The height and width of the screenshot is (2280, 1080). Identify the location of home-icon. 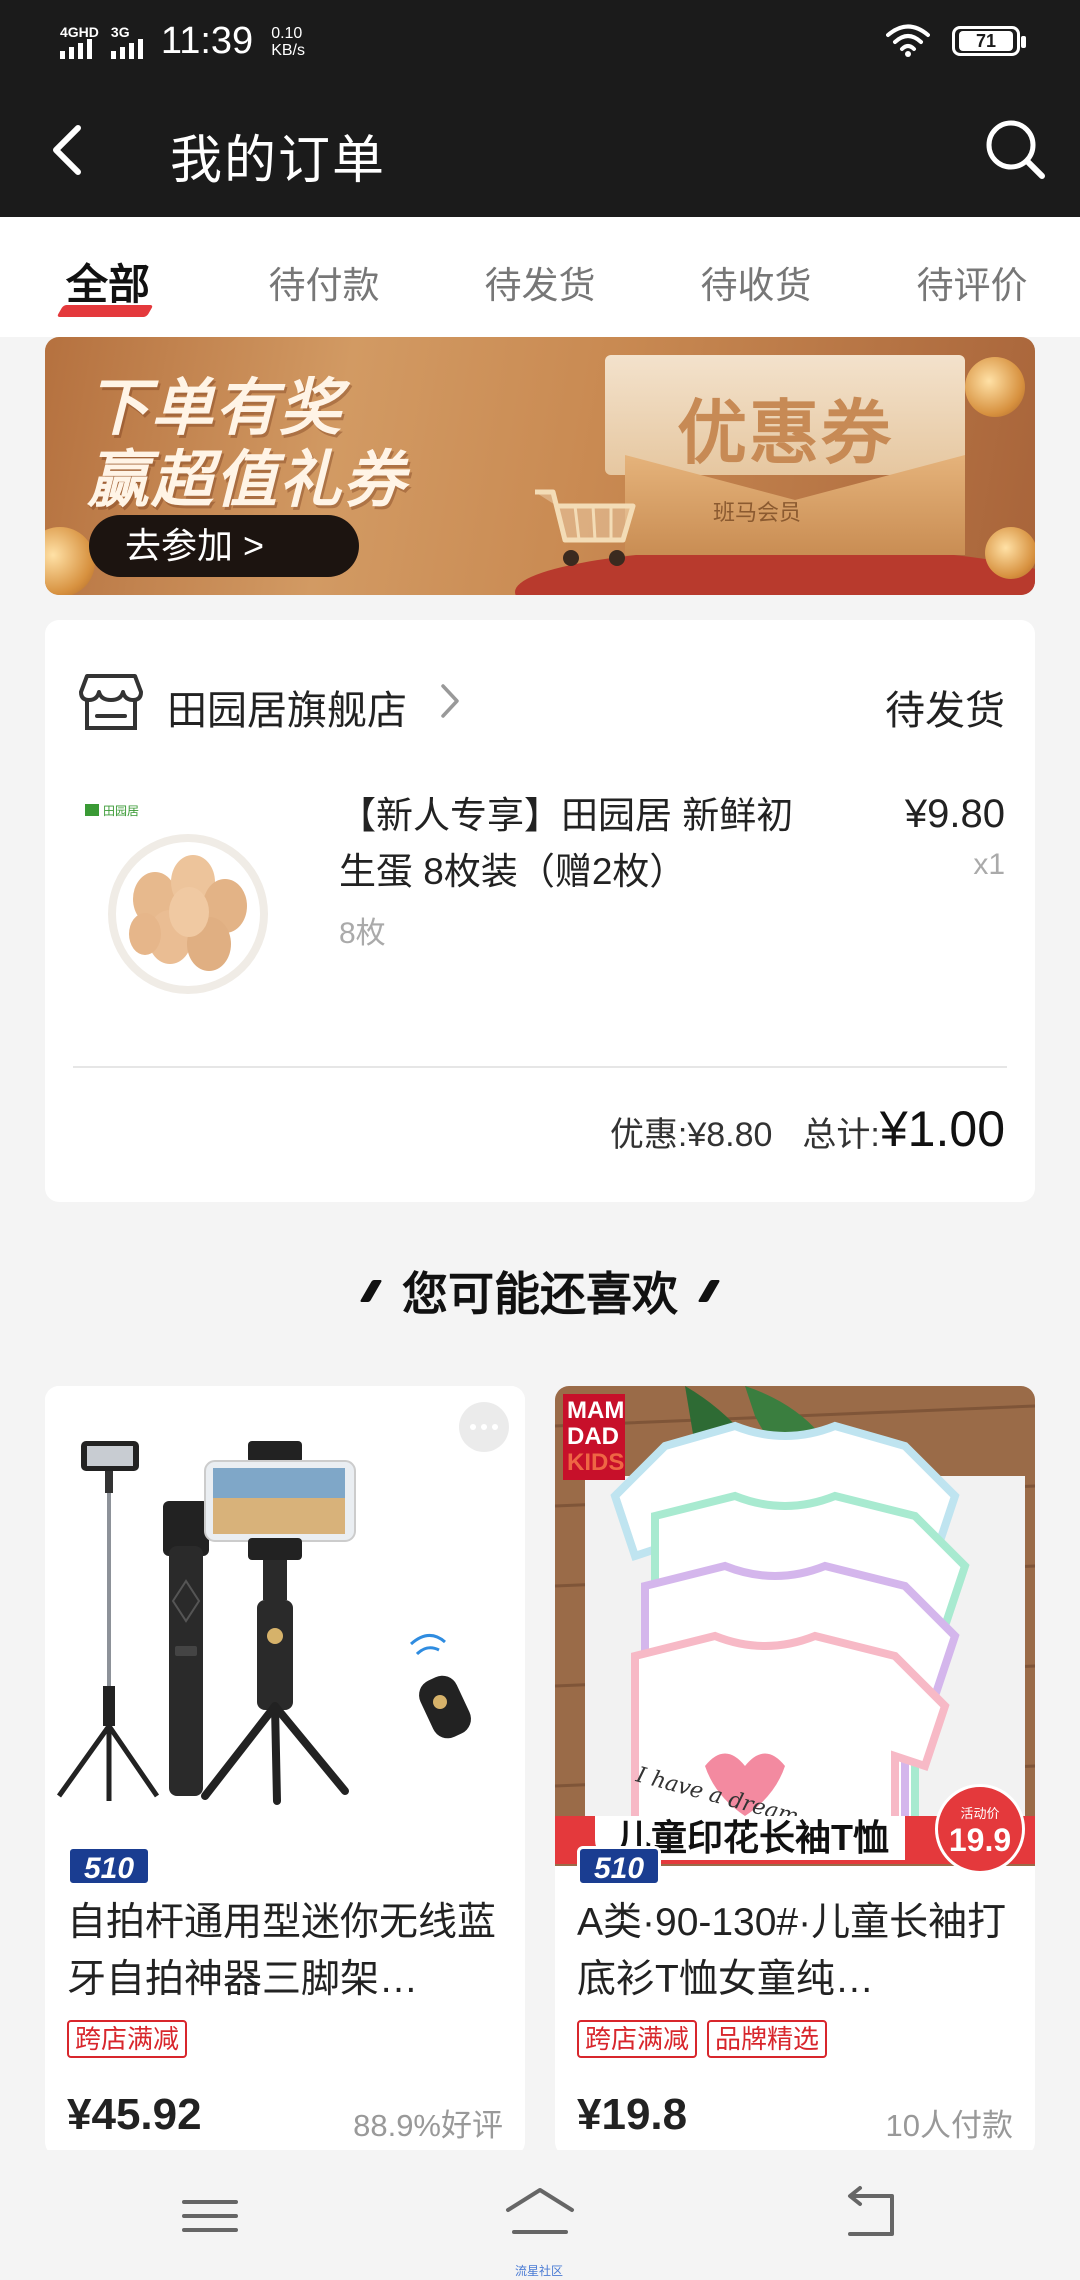
(540, 2215).